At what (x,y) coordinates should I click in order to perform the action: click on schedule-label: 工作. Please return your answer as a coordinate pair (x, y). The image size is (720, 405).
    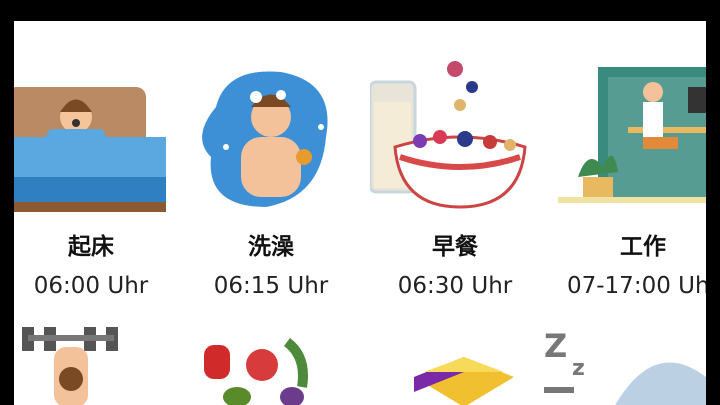
    Looking at the image, I should click on (643, 247).